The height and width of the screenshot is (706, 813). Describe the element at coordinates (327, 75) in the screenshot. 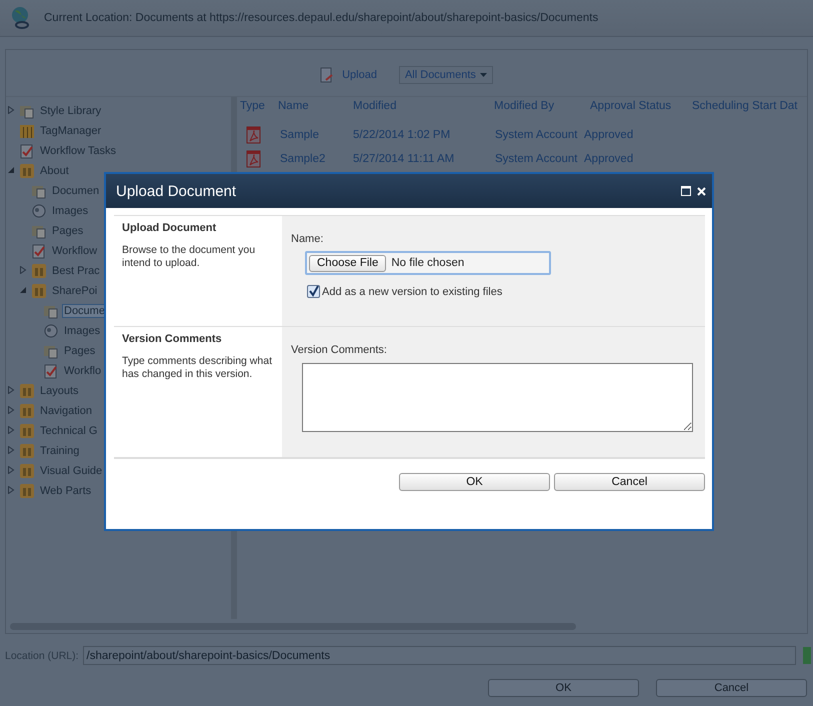

I see `upload-icon` at that location.